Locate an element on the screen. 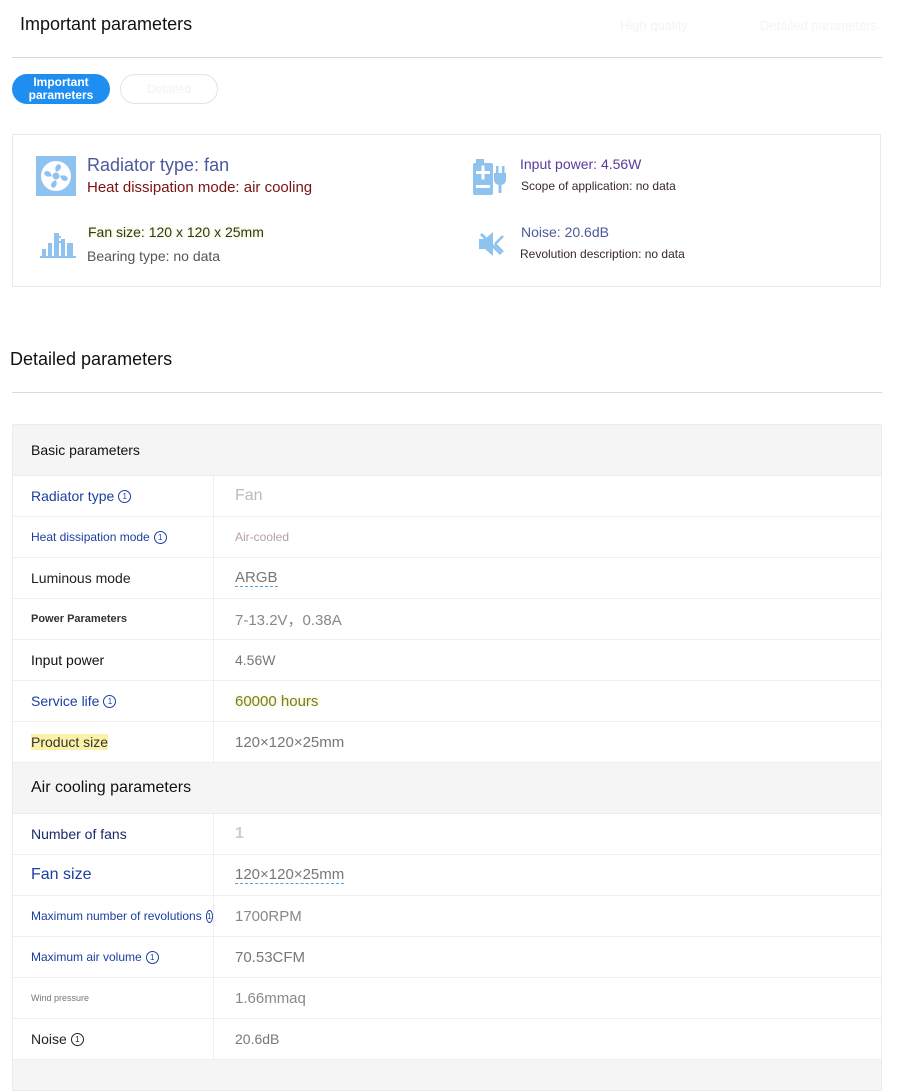 The image size is (901, 1091). param-name: Maximum air volume 1 is located at coordinates (113, 957).